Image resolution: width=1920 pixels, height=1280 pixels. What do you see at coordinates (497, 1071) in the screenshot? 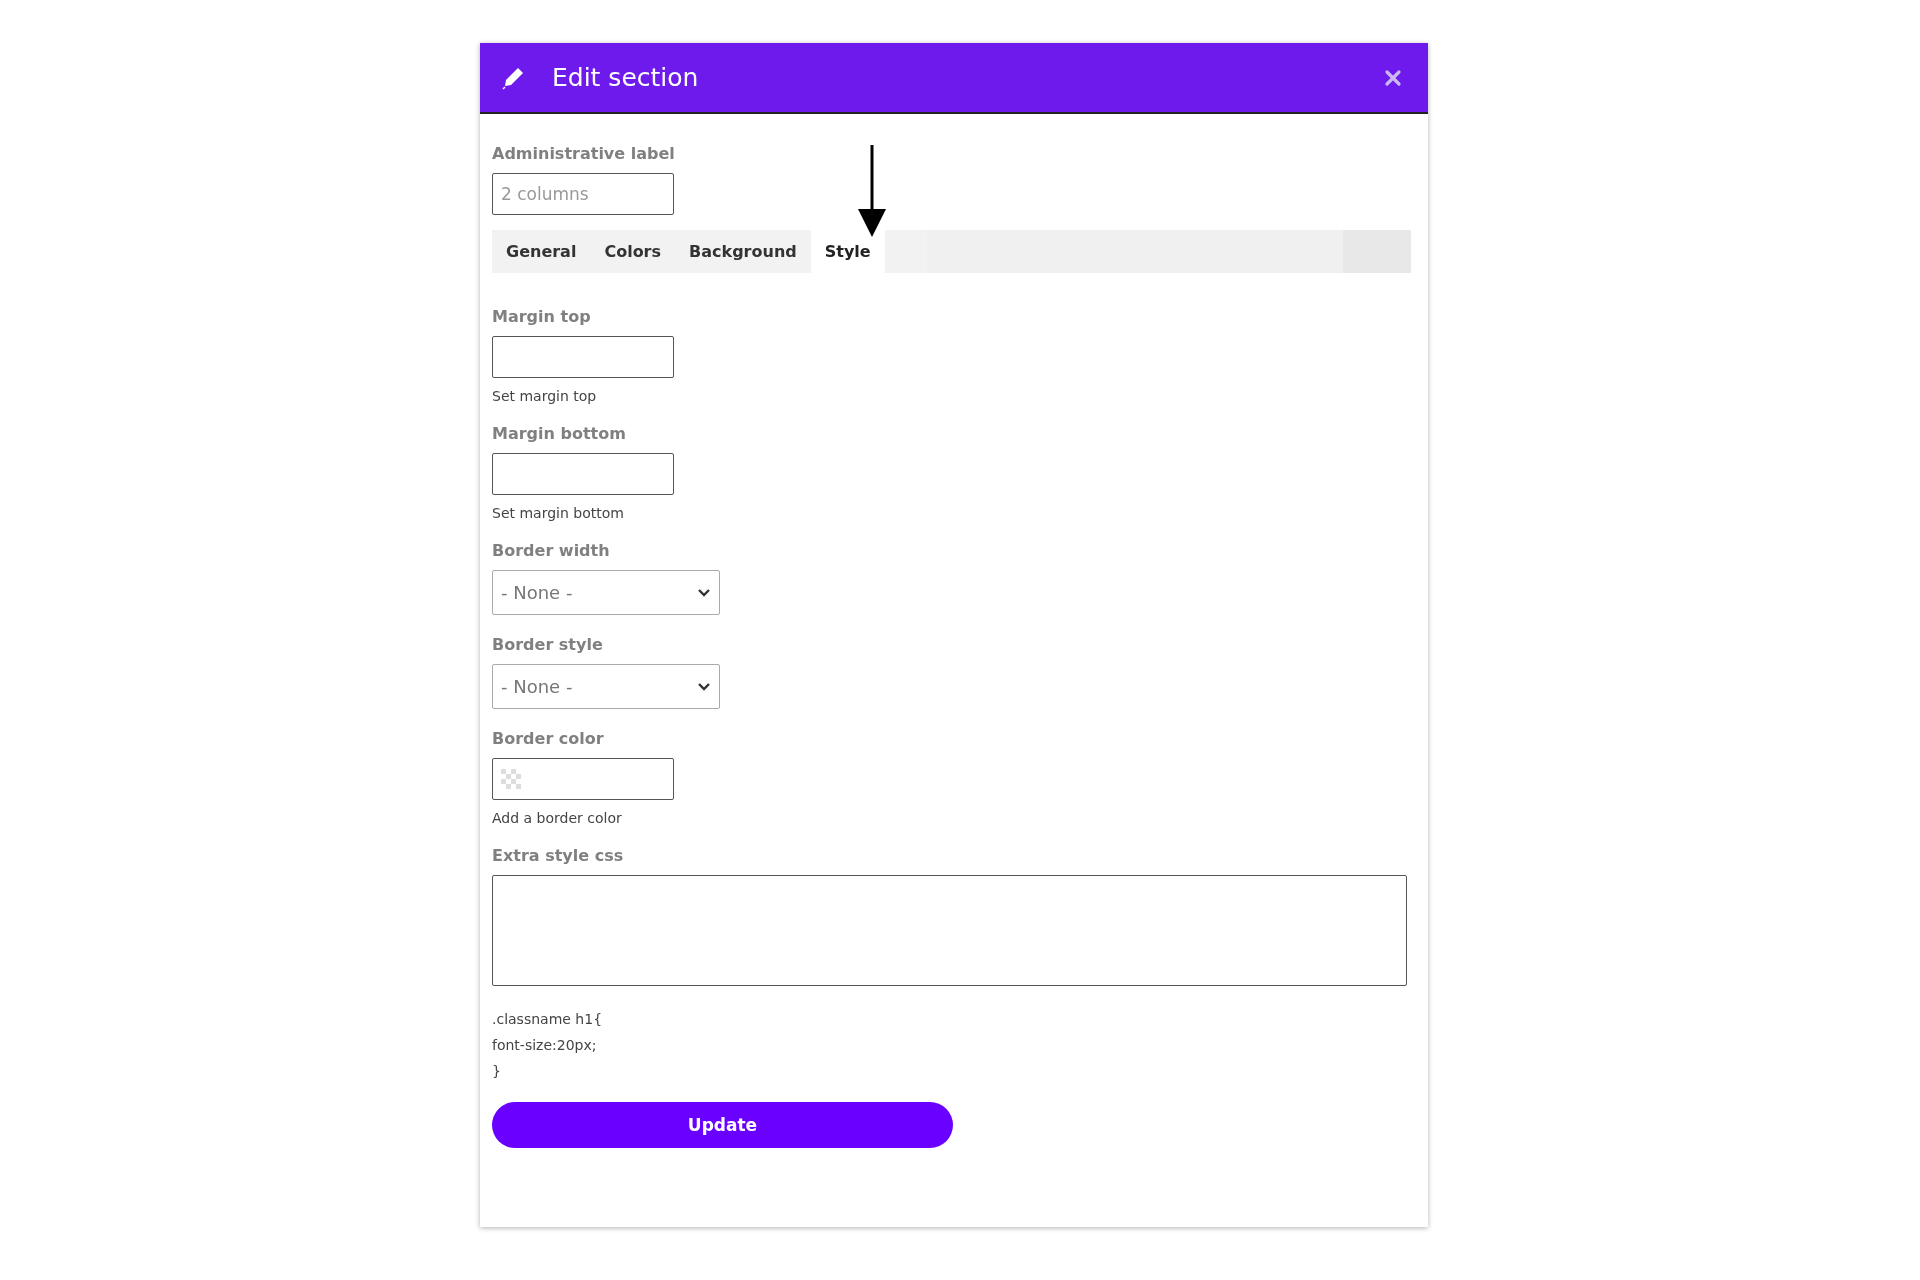
I see `help-text: }` at bounding box center [497, 1071].